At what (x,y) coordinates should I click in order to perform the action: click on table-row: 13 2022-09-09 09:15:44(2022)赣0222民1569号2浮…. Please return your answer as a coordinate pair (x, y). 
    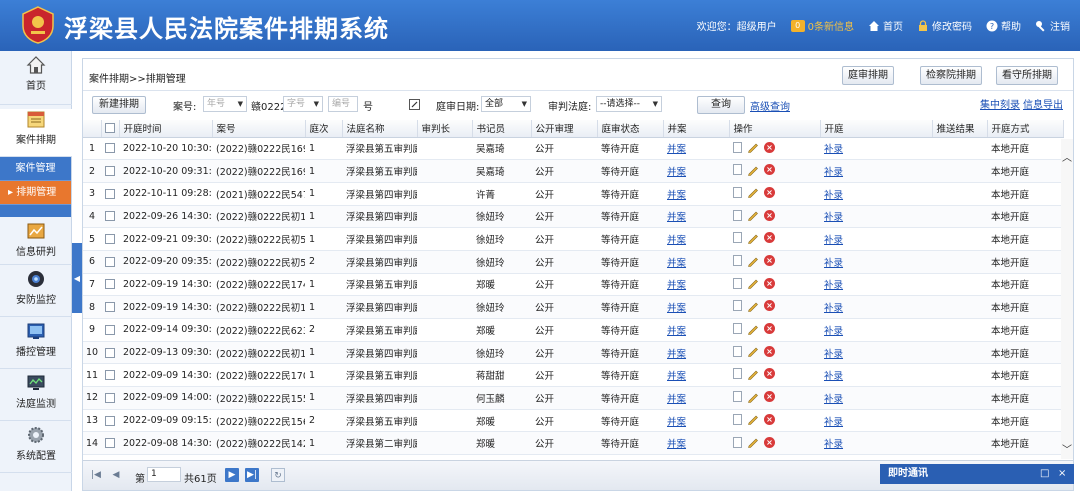
    Looking at the image, I should click on (573, 421).